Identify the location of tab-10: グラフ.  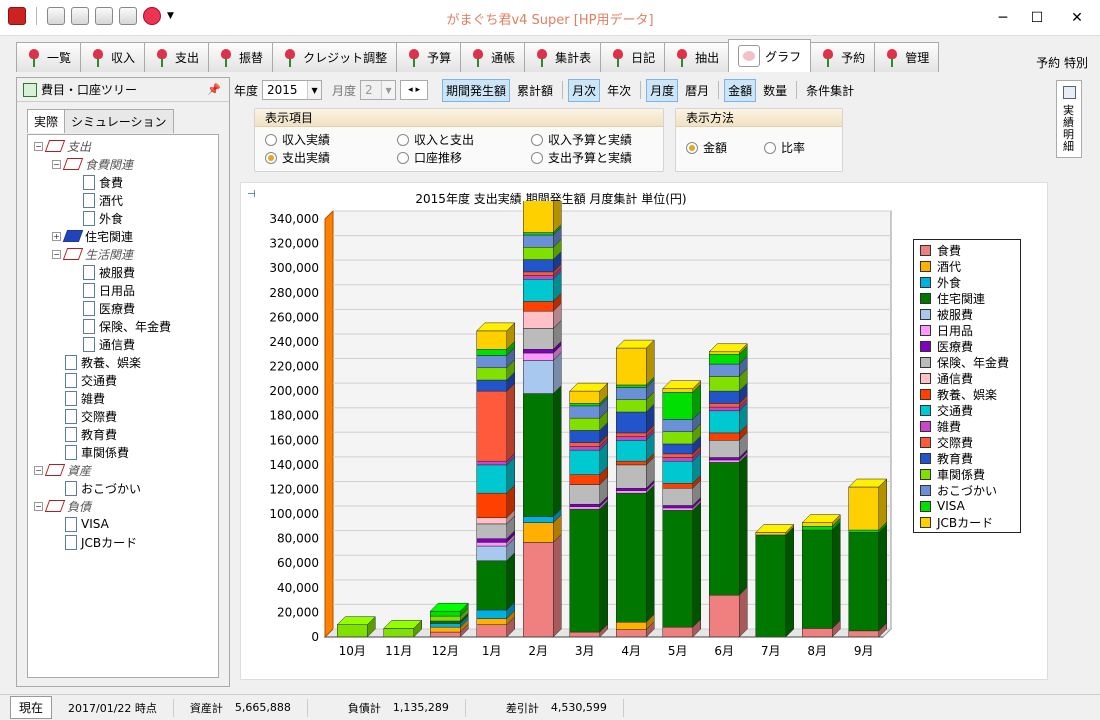
(770, 55).